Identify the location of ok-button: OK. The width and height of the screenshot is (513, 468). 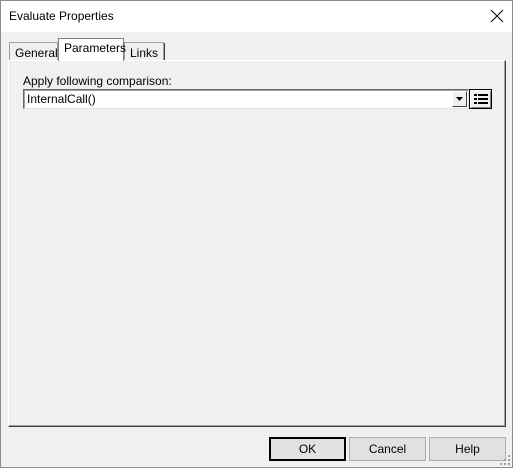
(307, 449).